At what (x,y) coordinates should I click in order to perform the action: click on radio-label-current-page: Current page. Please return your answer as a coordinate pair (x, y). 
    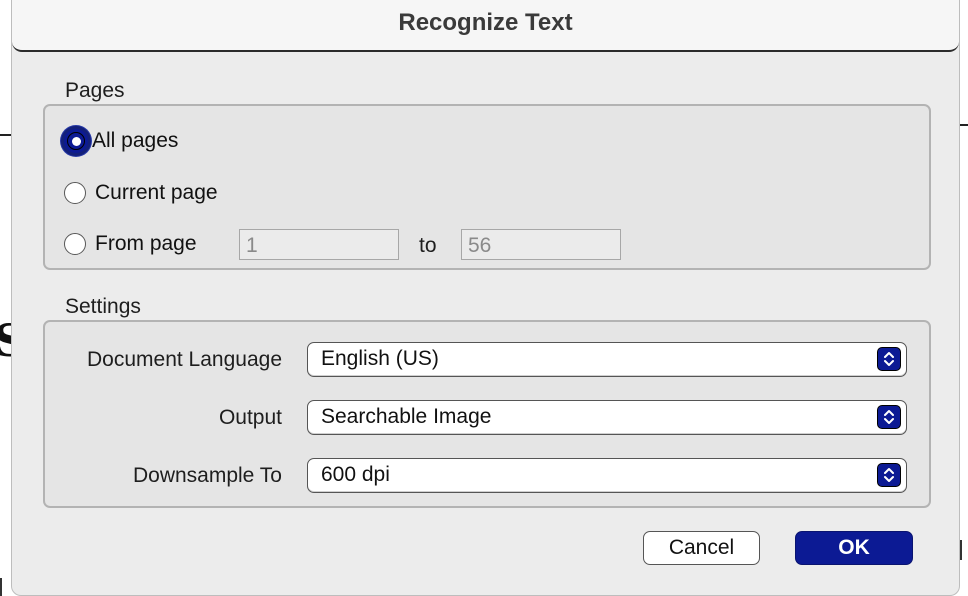
    Looking at the image, I should click on (156, 192).